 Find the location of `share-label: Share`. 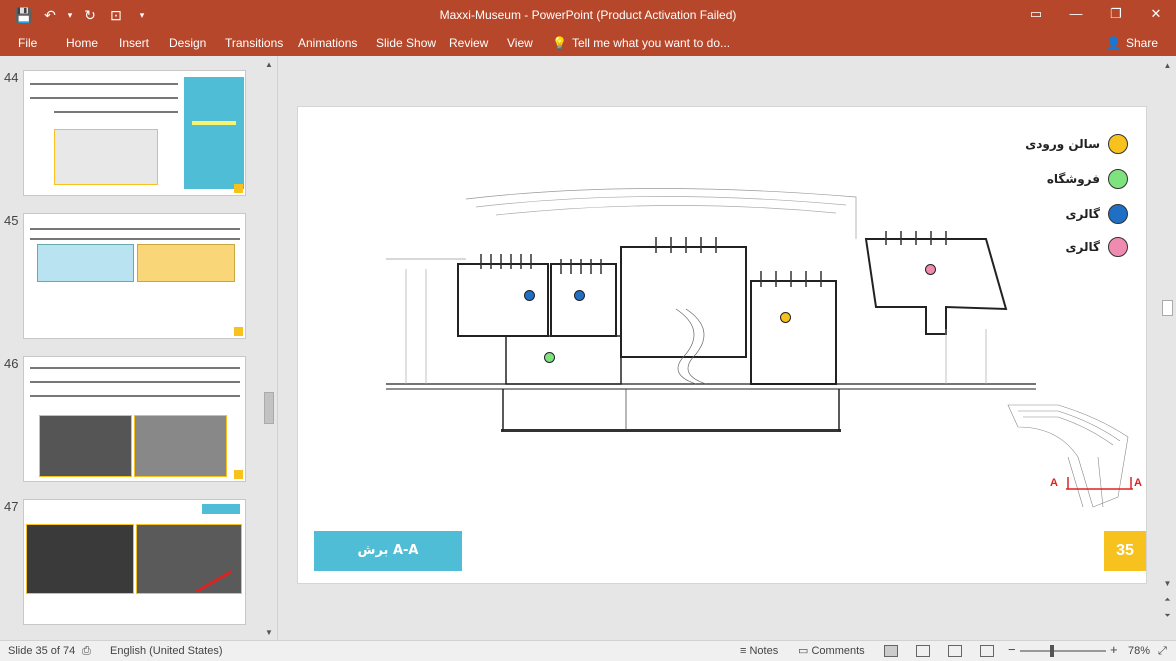

share-label: Share is located at coordinates (1141, 43).